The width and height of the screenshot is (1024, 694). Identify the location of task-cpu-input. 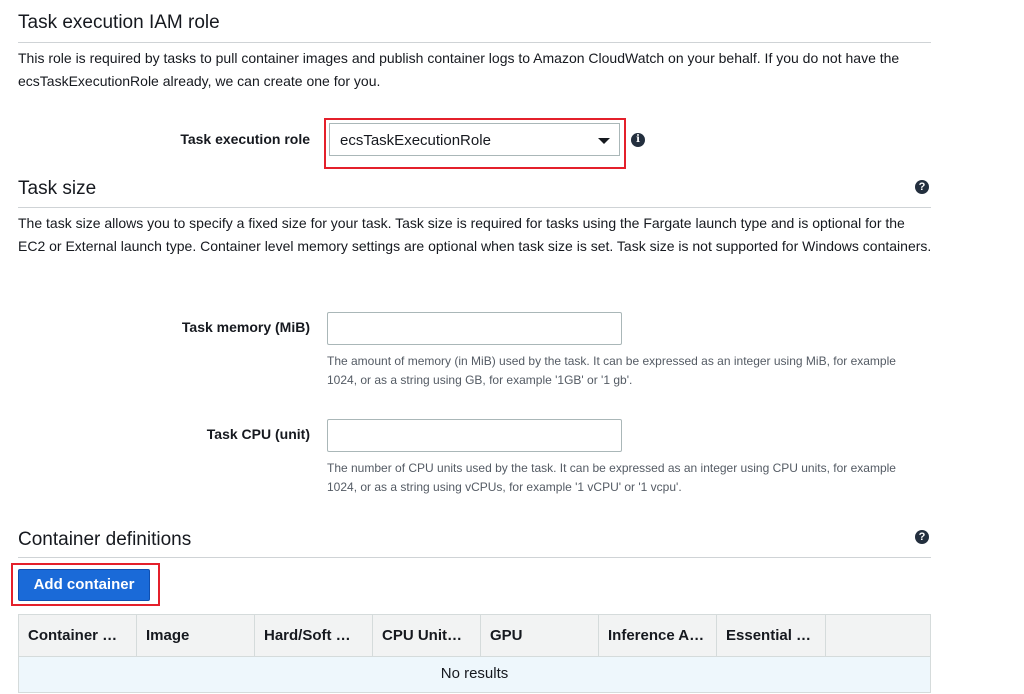
(474, 435).